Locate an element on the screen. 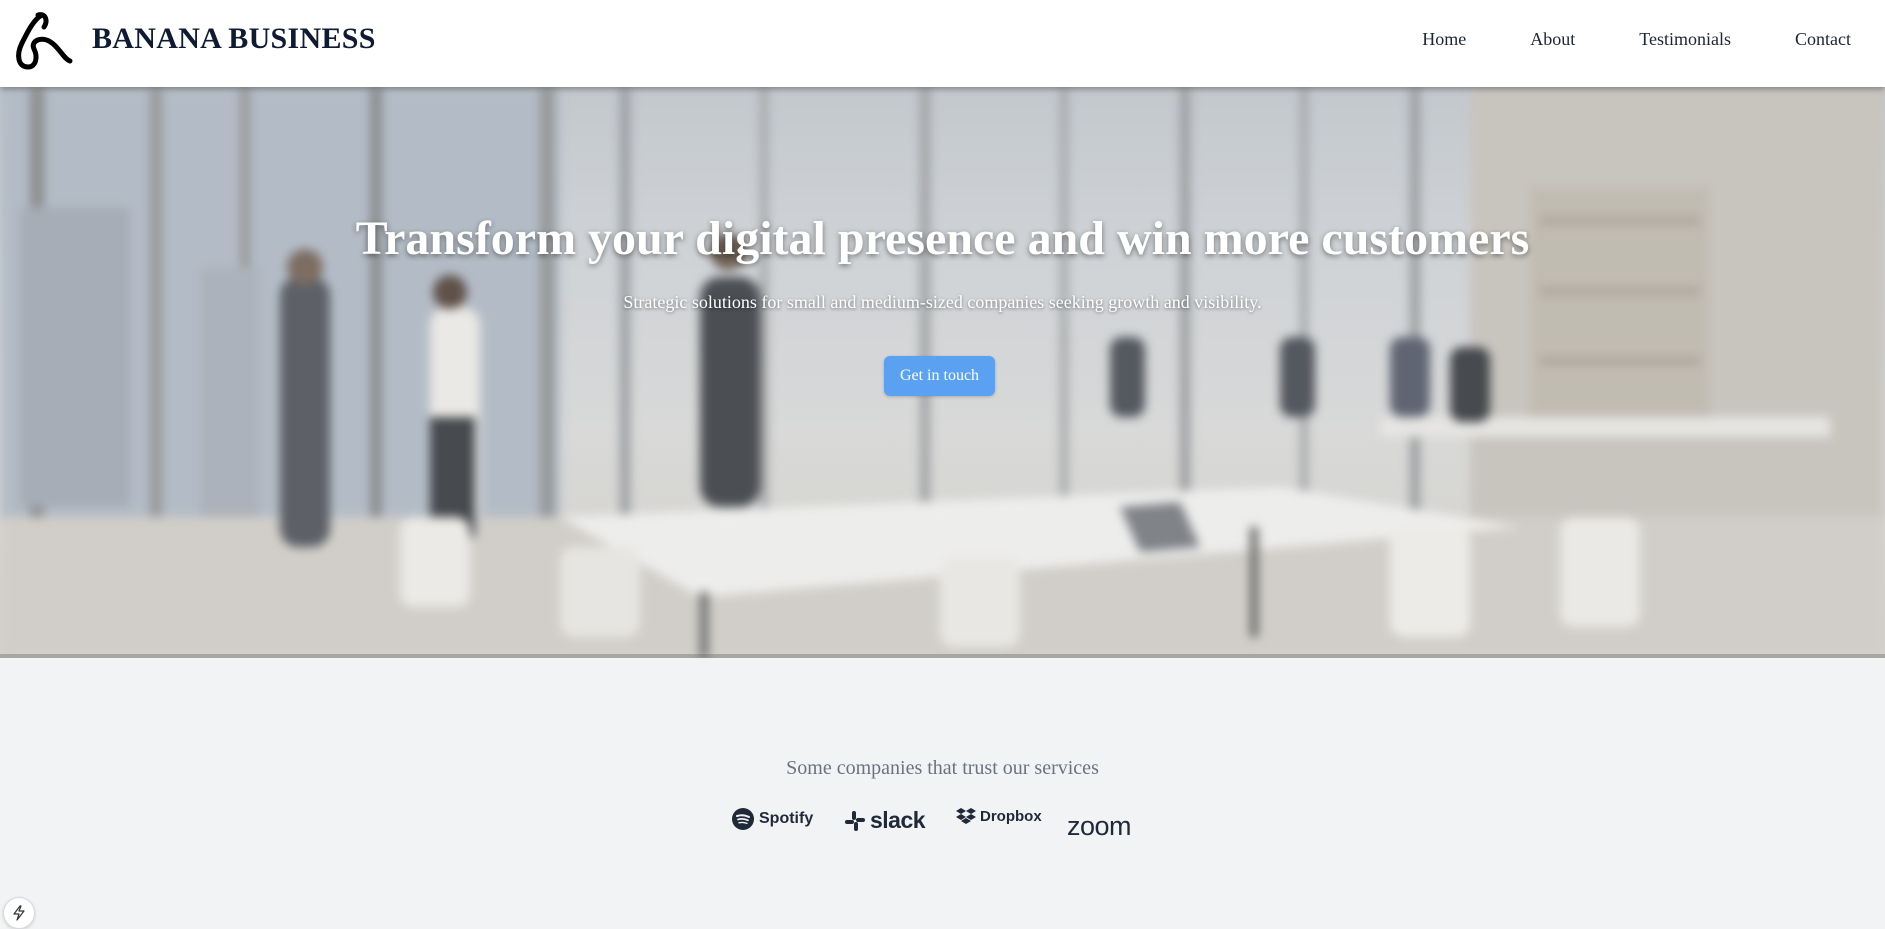 The image size is (1885, 929). main-nav: Home About Testimonials Contact is located at coordinates (1604, 39).